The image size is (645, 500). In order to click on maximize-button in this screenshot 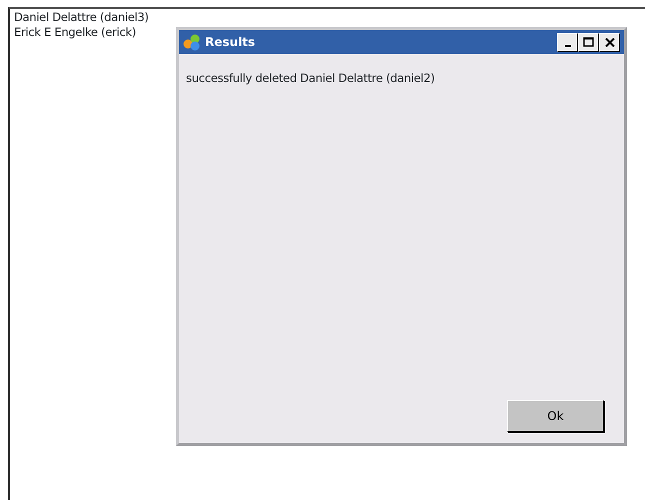, I will do `click(588, 42)`.